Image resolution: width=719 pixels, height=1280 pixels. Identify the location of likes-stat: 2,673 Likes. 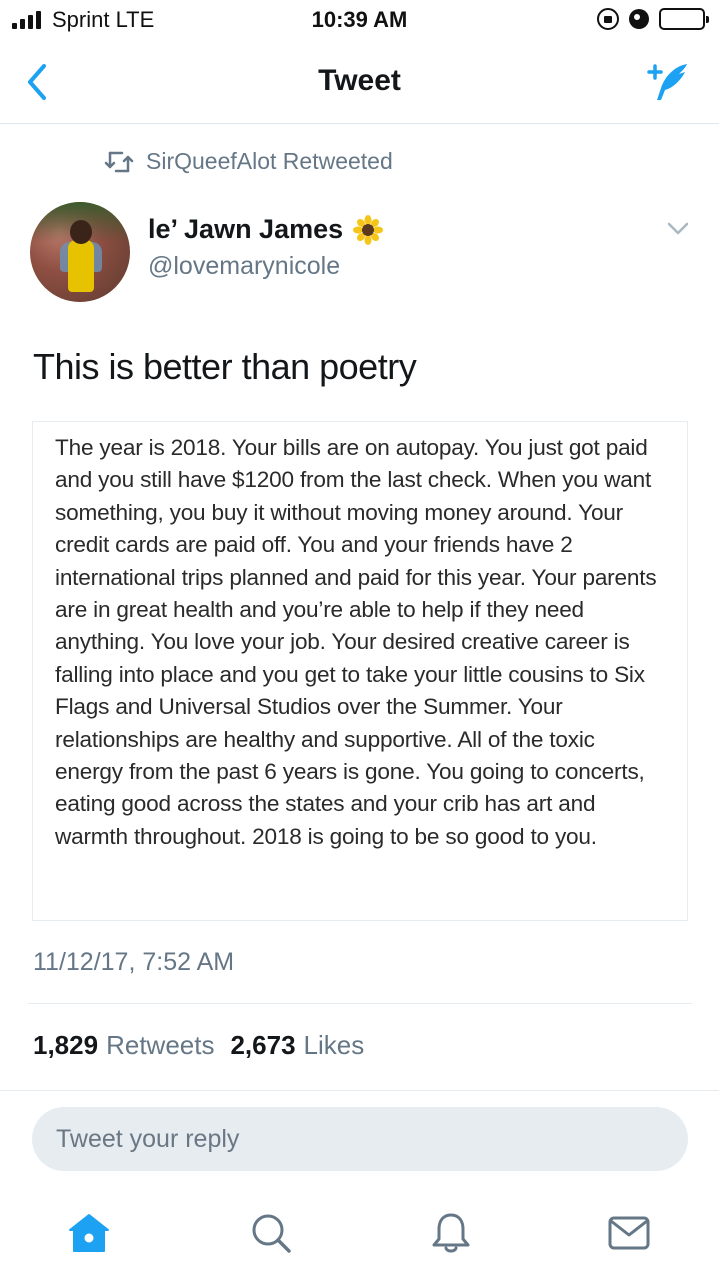
(297, 1045).